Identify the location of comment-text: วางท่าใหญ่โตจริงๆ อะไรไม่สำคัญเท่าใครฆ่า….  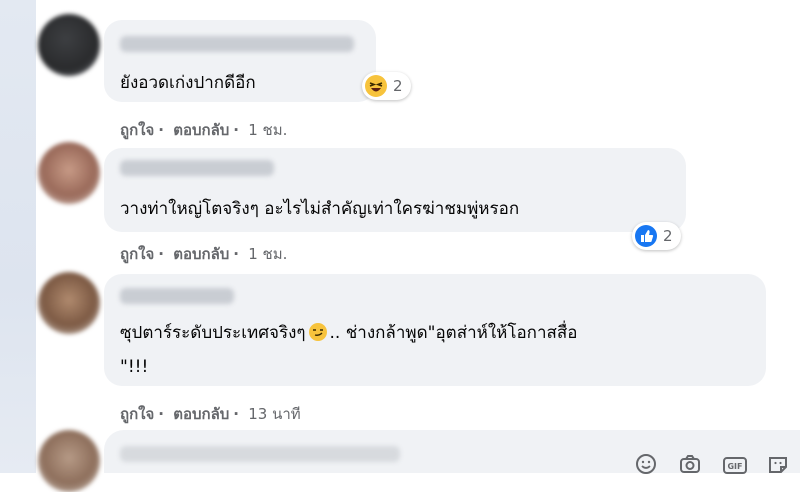
(320, 209).